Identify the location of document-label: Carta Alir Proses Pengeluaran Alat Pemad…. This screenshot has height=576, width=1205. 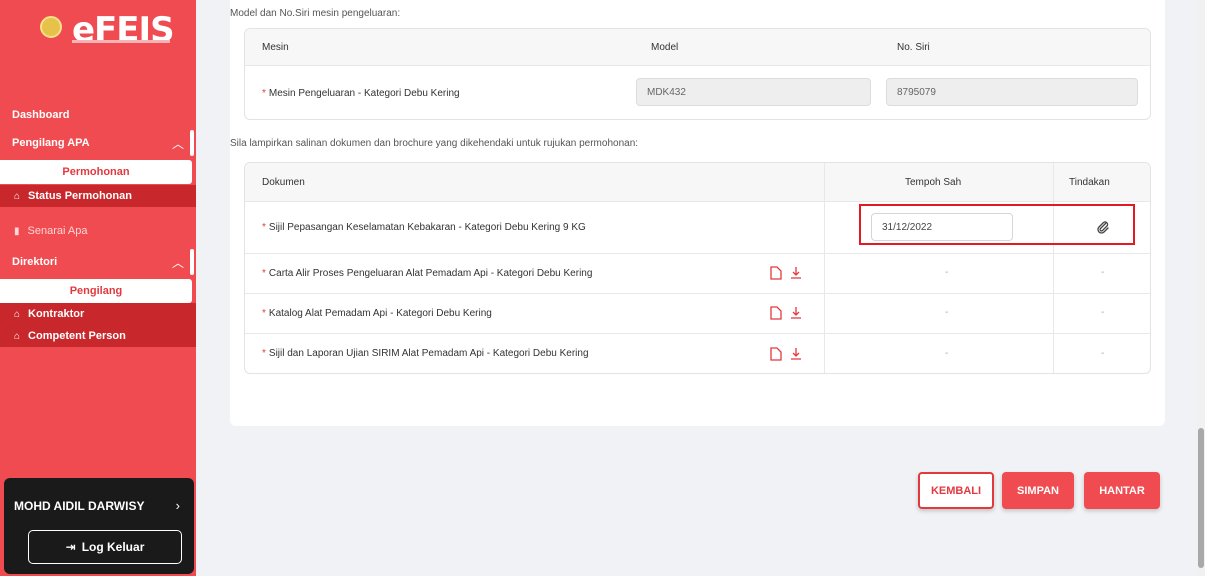
(430, 273).